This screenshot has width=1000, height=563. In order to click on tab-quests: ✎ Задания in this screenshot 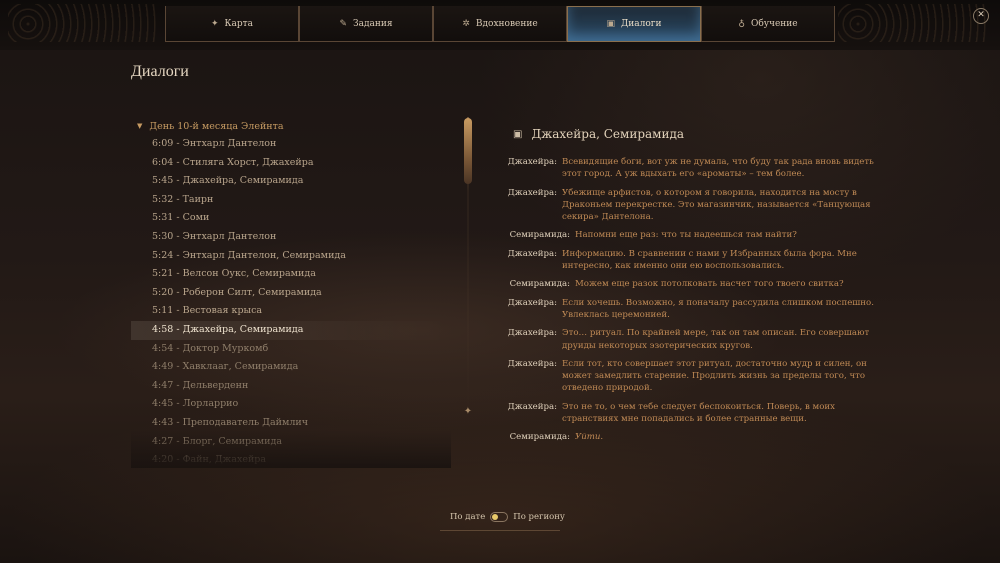, I will do `click(366, 24)`.